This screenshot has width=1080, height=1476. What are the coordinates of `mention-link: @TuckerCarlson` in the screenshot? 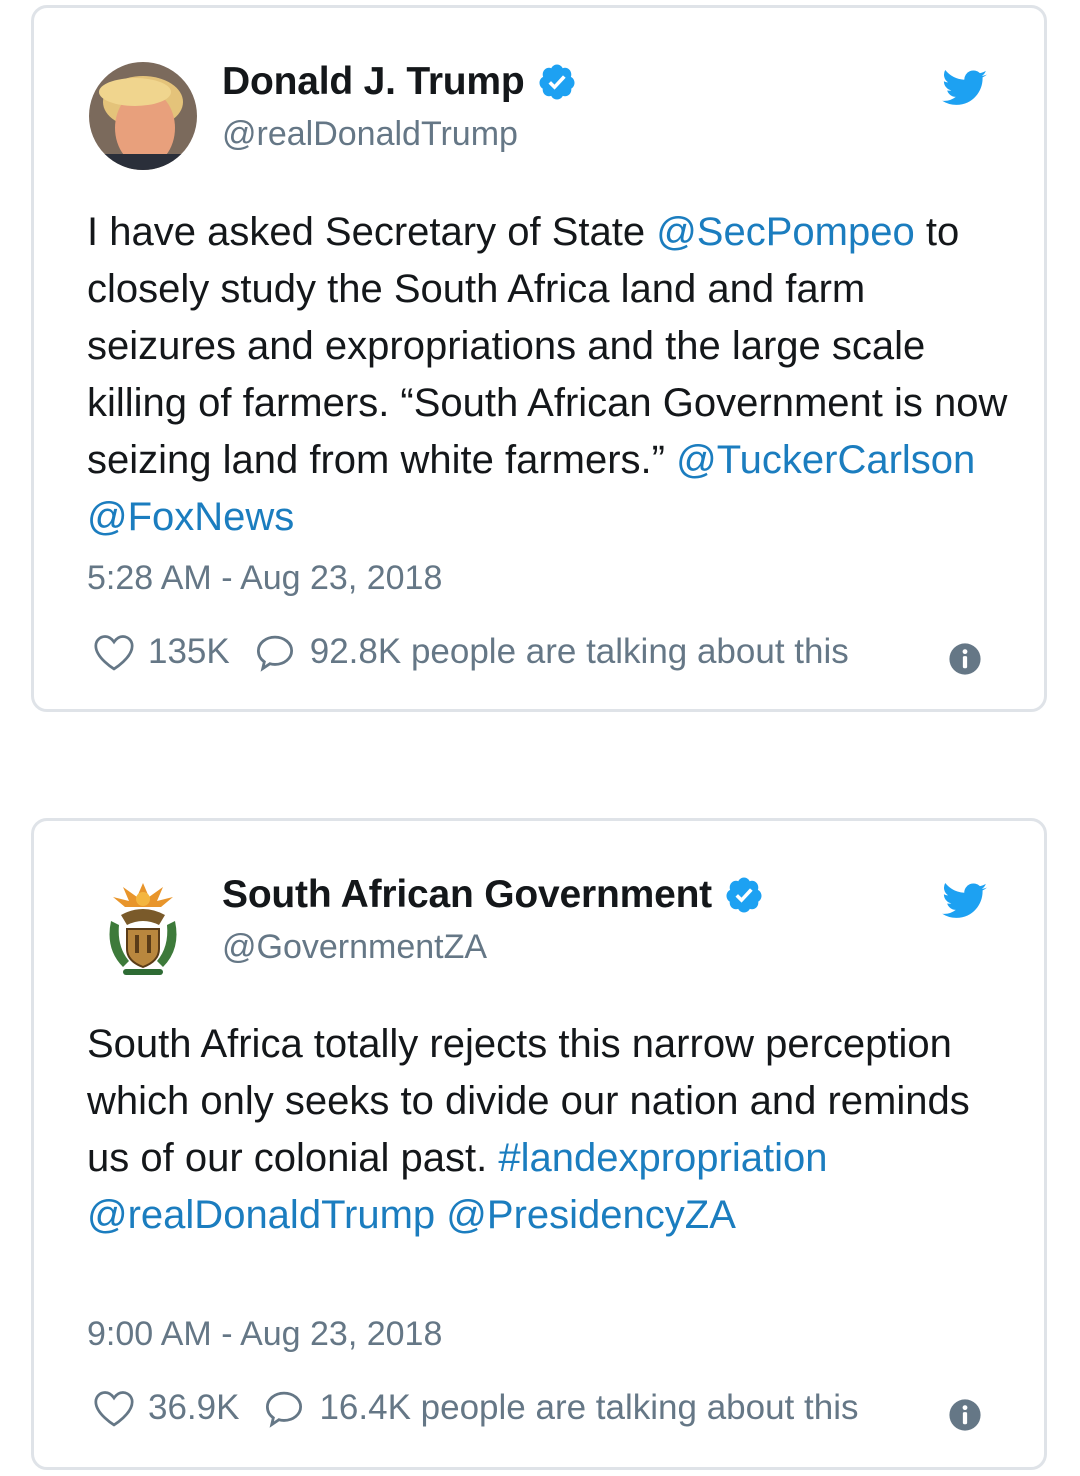 It's located at (825, 460).